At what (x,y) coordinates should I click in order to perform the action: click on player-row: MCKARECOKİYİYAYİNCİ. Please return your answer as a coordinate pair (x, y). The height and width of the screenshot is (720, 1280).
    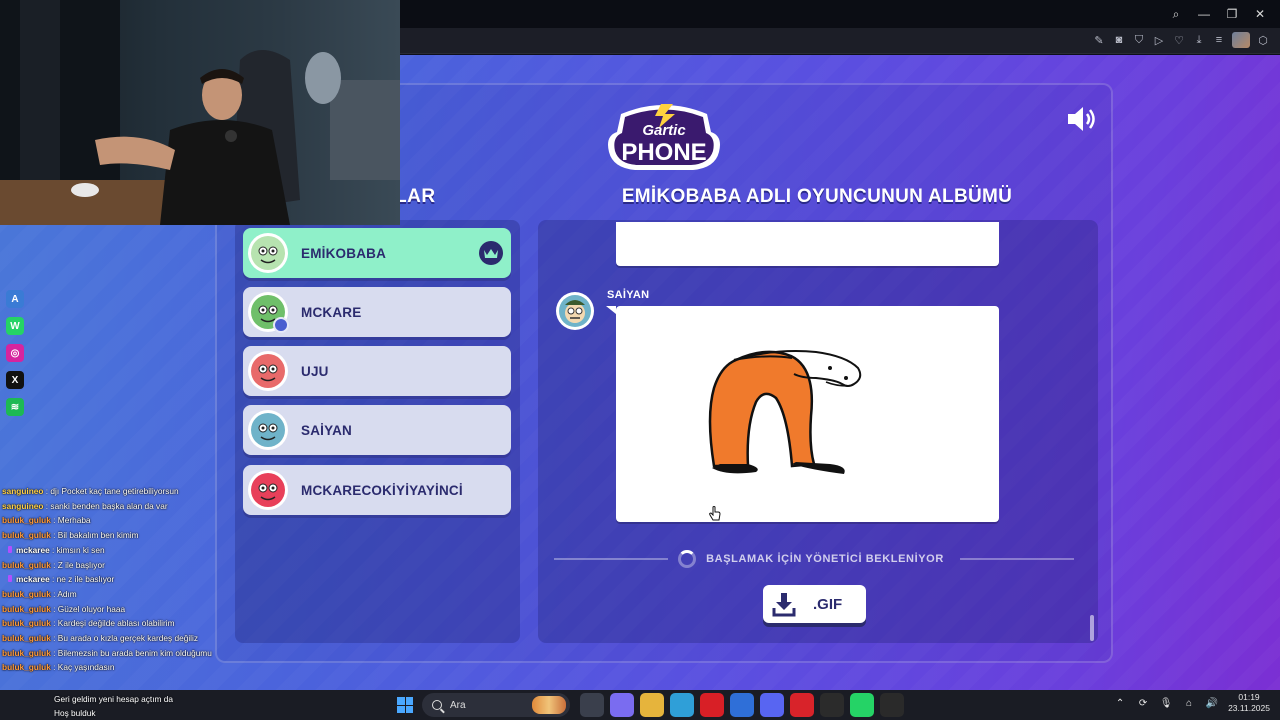
    Looking at the image, I should click on (377, 490).